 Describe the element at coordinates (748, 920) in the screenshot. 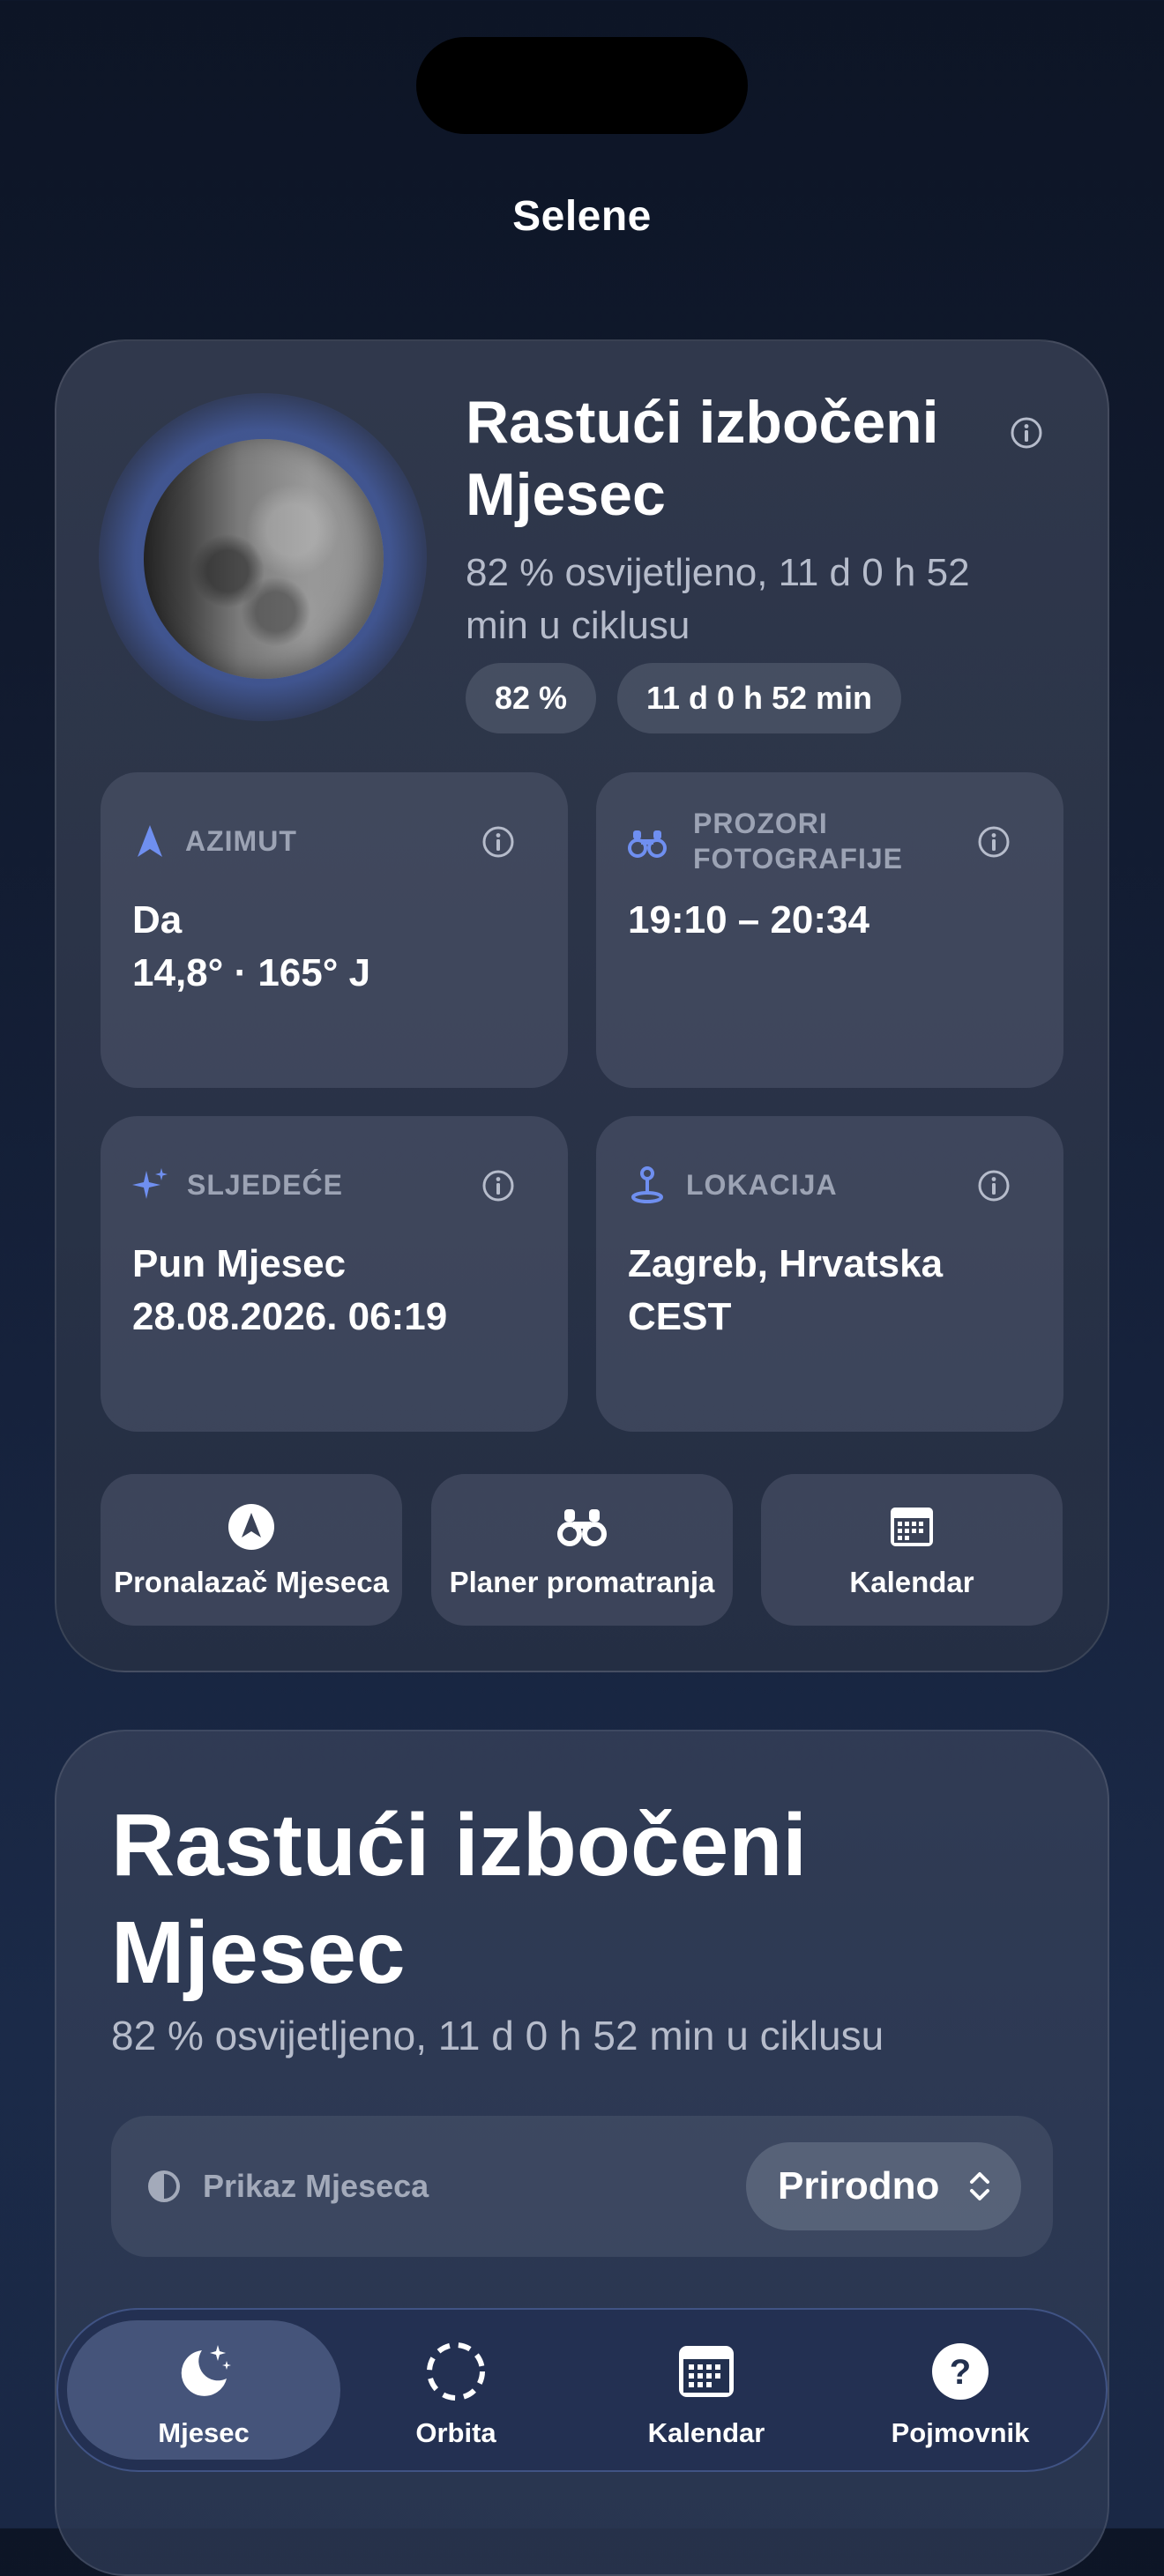

I see `photo-windows-value: 19:10 – 20:34` at that location.